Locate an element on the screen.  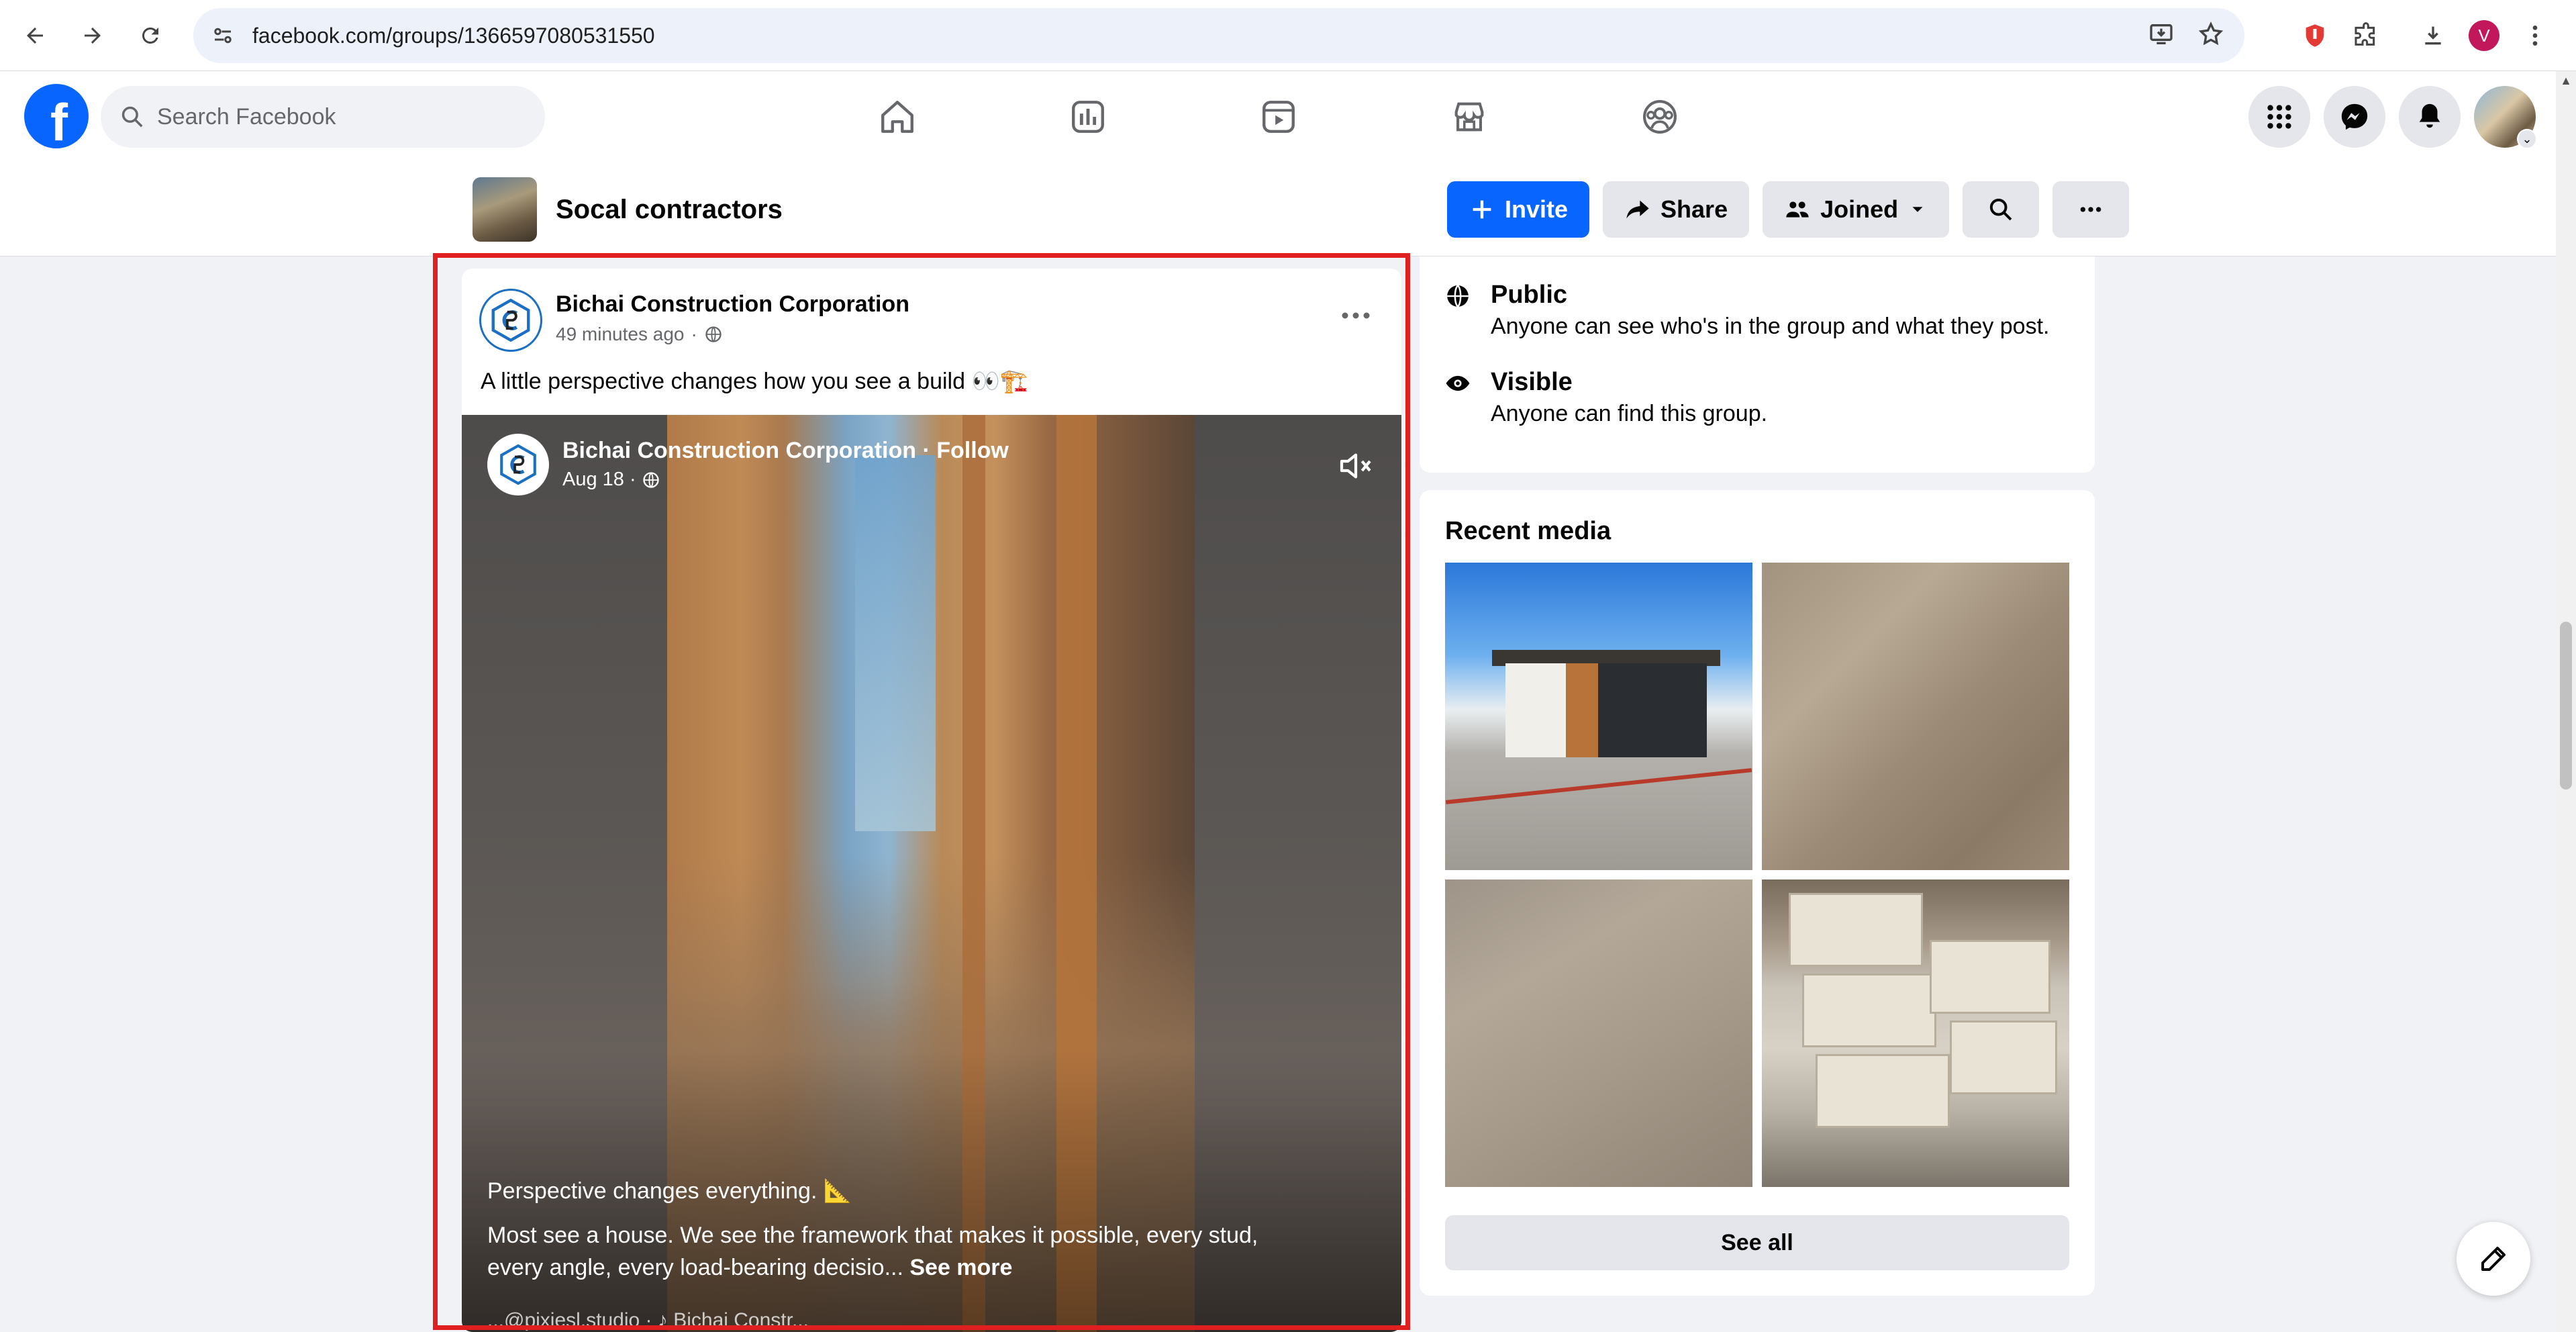
forward-button is located at coordinates (92, 35).